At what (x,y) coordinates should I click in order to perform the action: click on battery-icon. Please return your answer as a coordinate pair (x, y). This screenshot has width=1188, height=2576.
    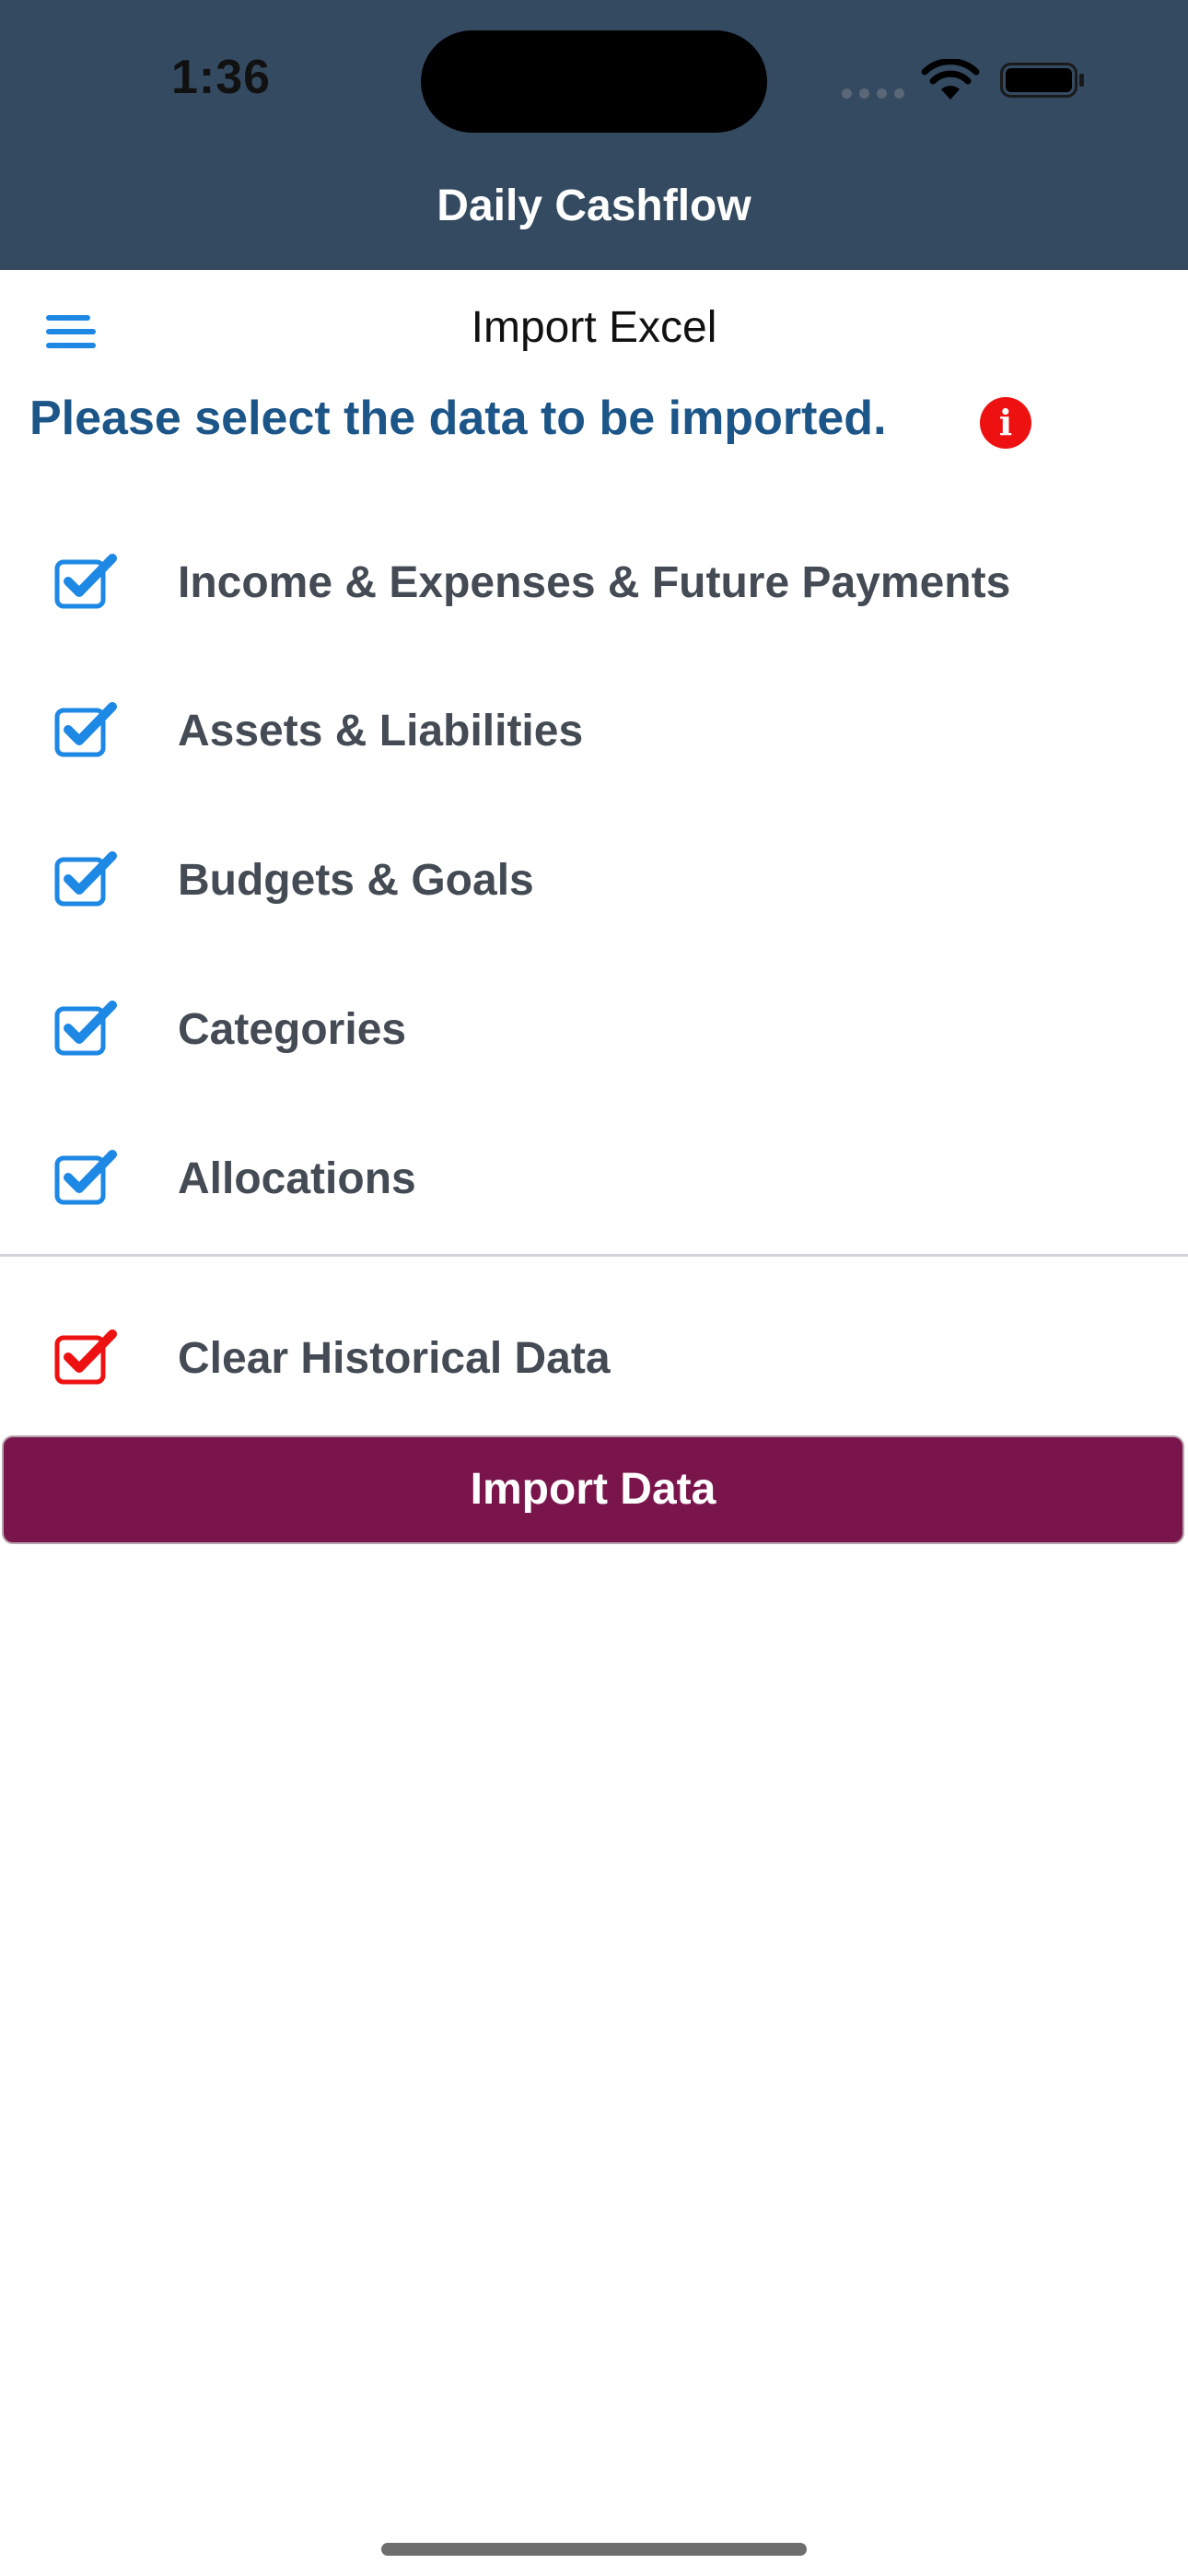
    Looking at the image, I should click on (1042, 80).